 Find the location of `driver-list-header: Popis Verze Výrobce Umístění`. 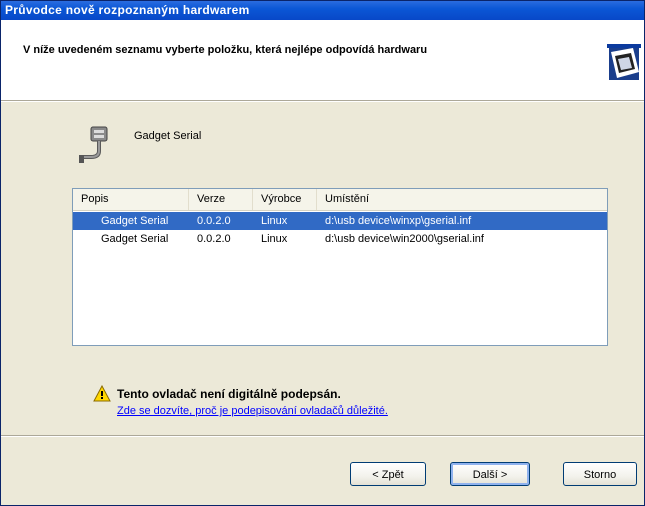

driver-list-header: Popis Verze Výrobce Umístění is located at coordinates (340, 200).